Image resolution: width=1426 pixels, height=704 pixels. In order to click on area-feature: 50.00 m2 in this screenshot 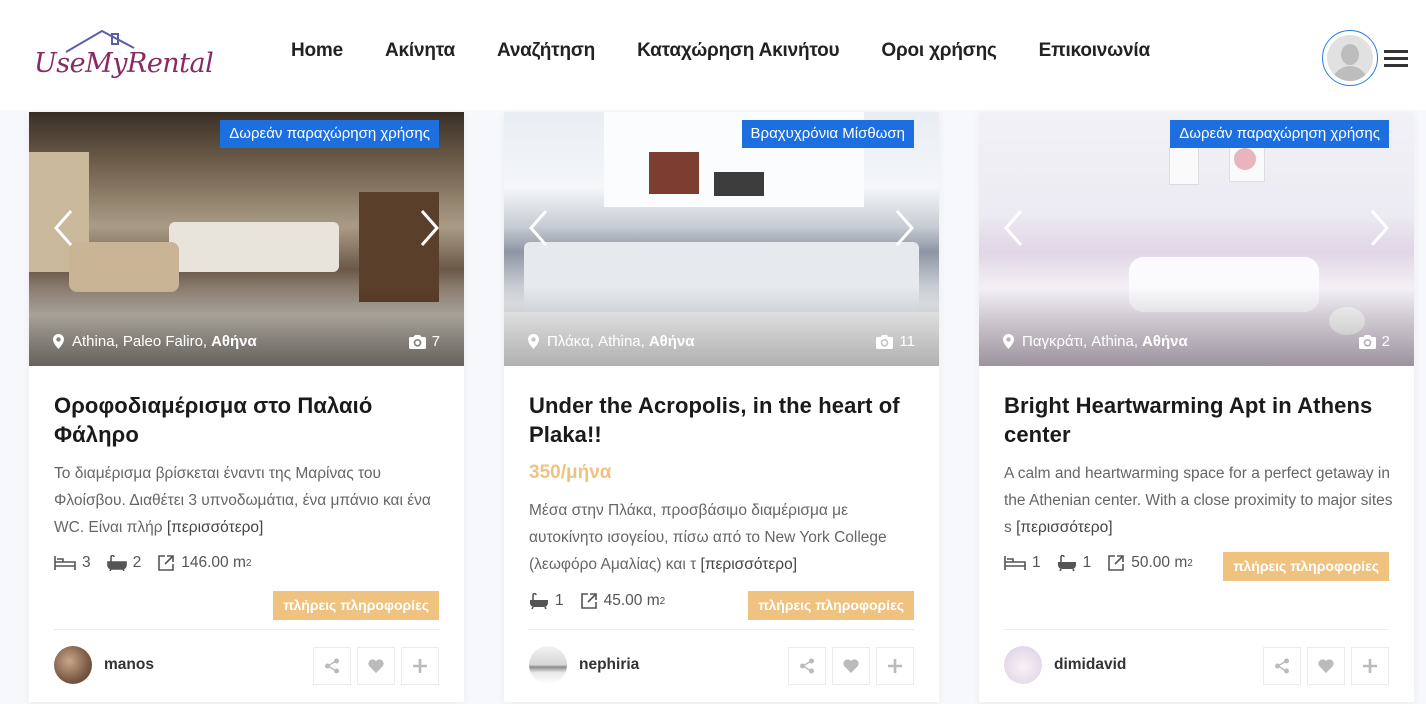, I will do `click(1150, 563)`.